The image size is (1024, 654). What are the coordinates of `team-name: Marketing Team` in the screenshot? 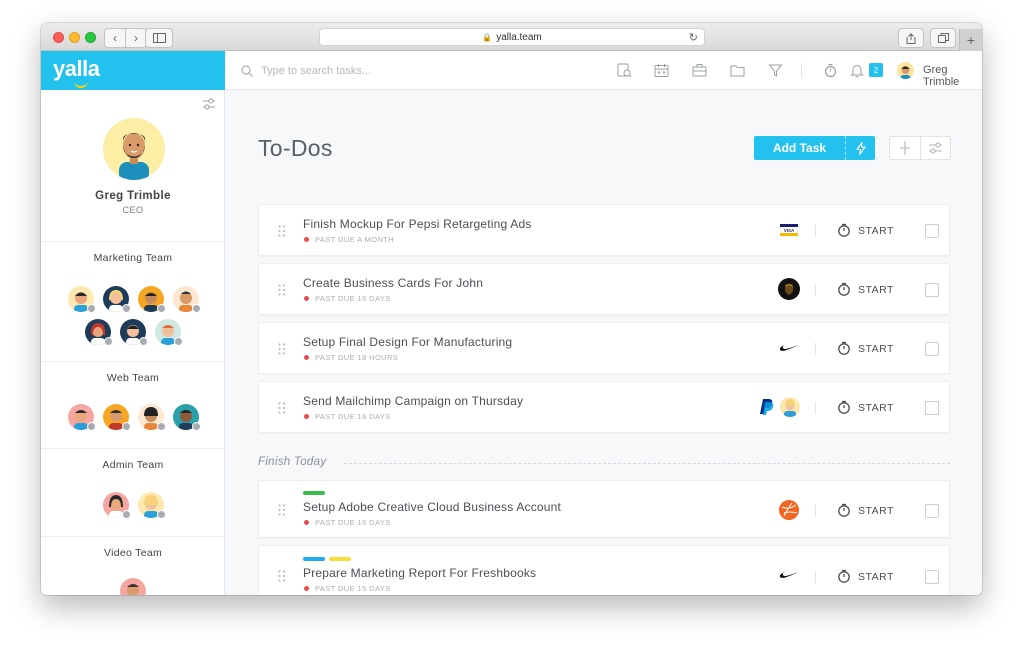 It's located at (133, 258).